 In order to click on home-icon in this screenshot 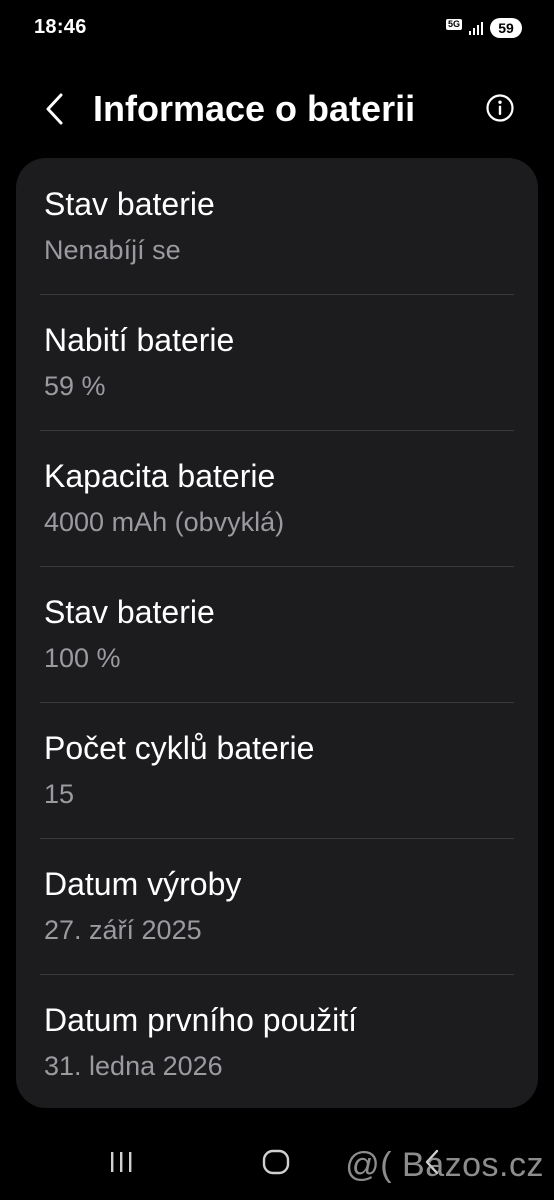, I will do `click(276, 1162)`.